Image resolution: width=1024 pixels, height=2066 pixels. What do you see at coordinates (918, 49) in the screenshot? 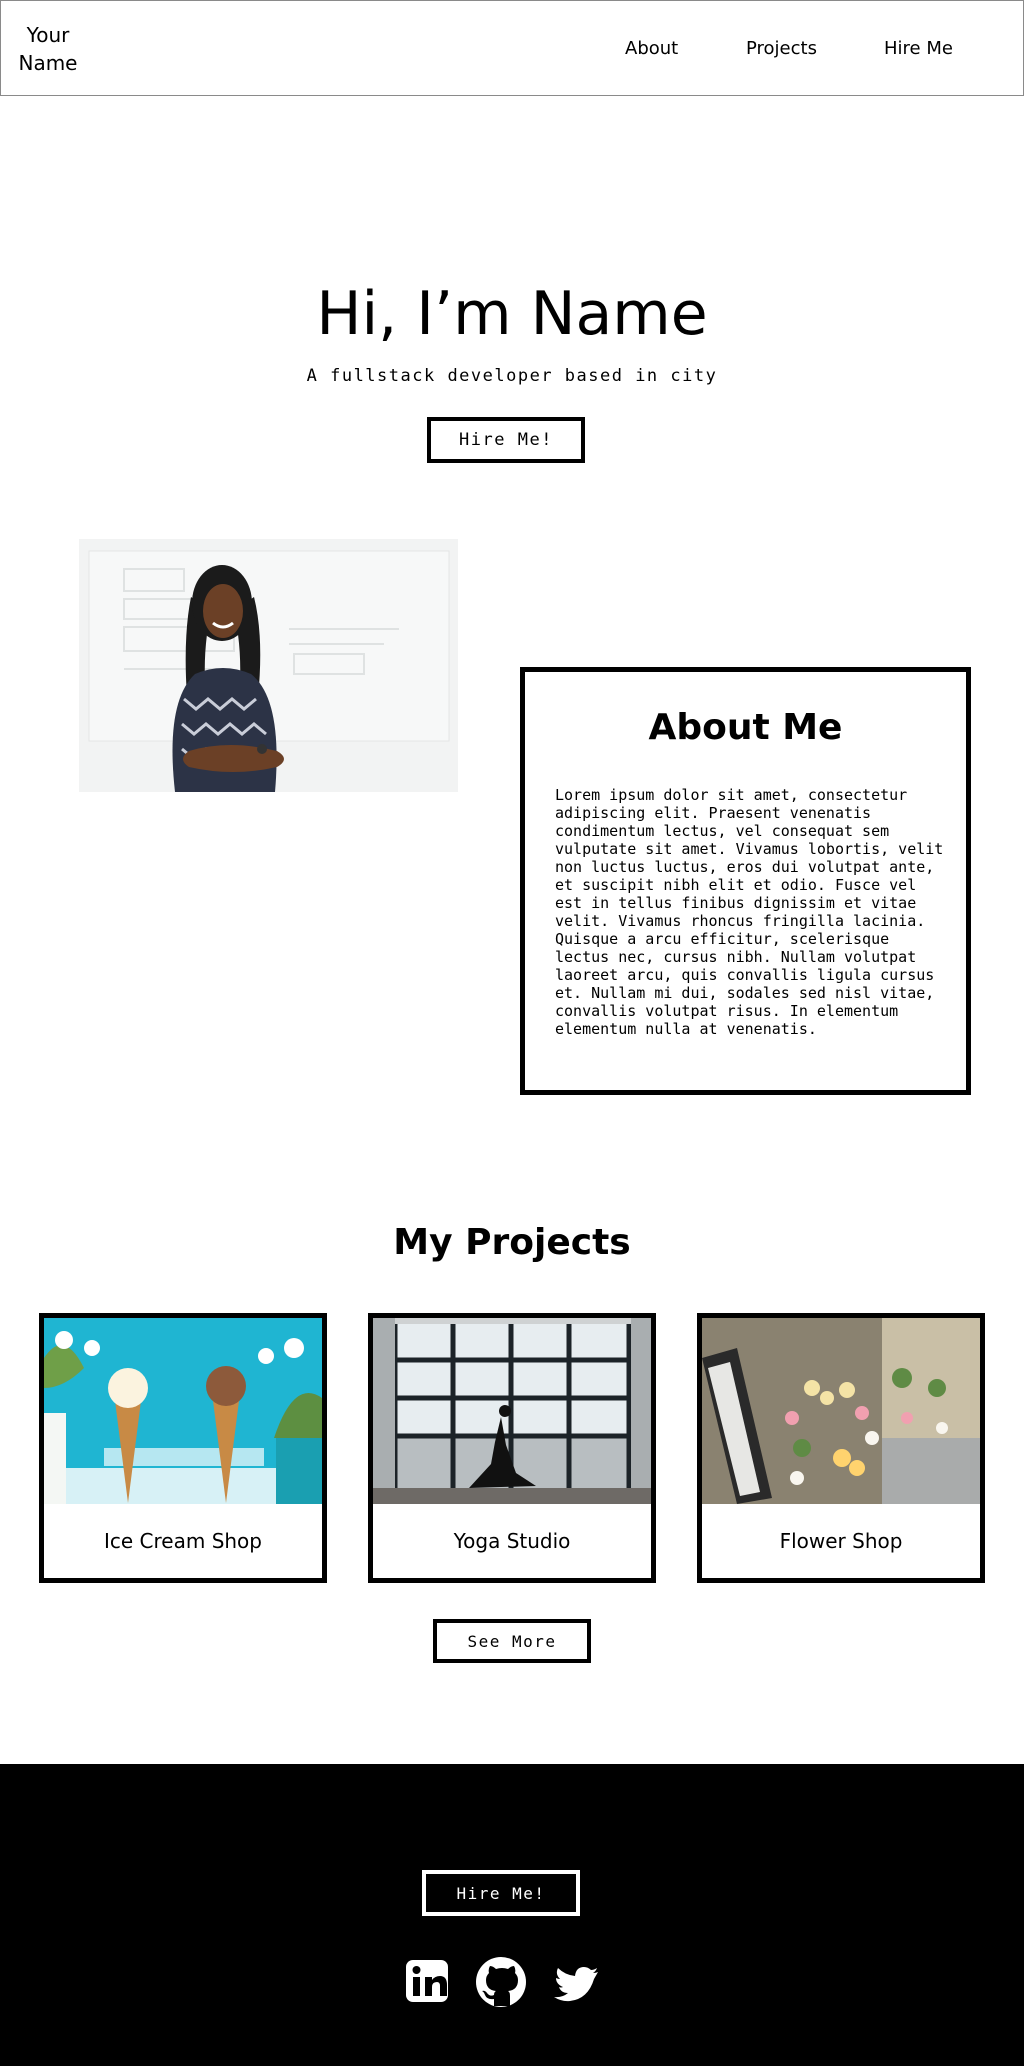
I see `nav-hire-link: Hire Me` at bounding box center [918, 49].